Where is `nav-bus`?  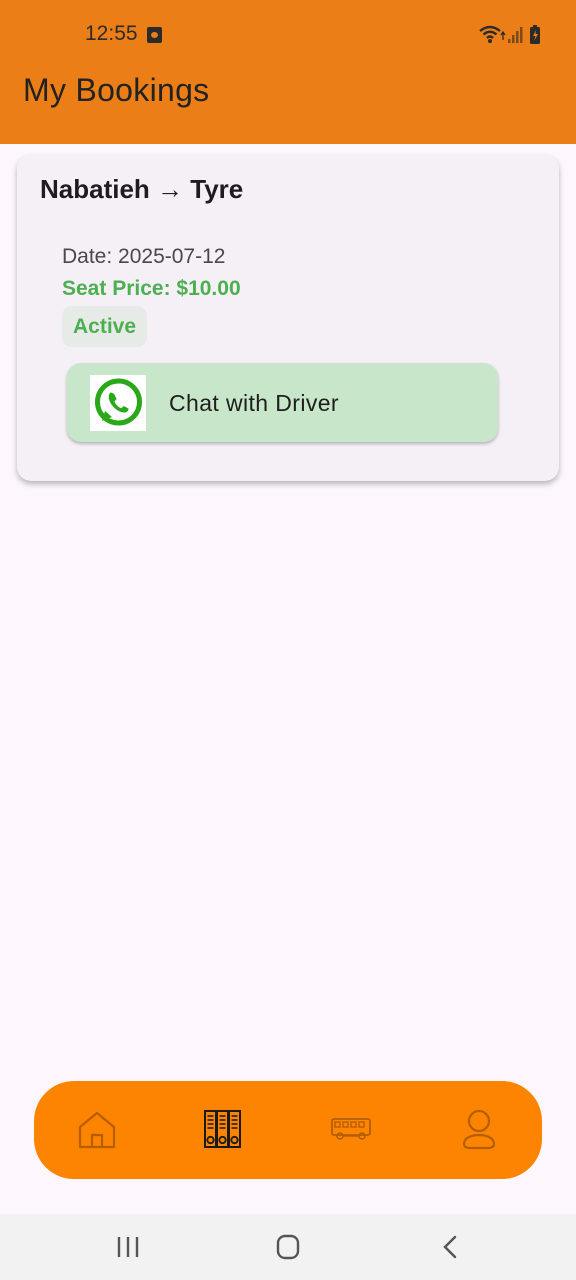
nav-bus is located at coordinates (351, 1130).